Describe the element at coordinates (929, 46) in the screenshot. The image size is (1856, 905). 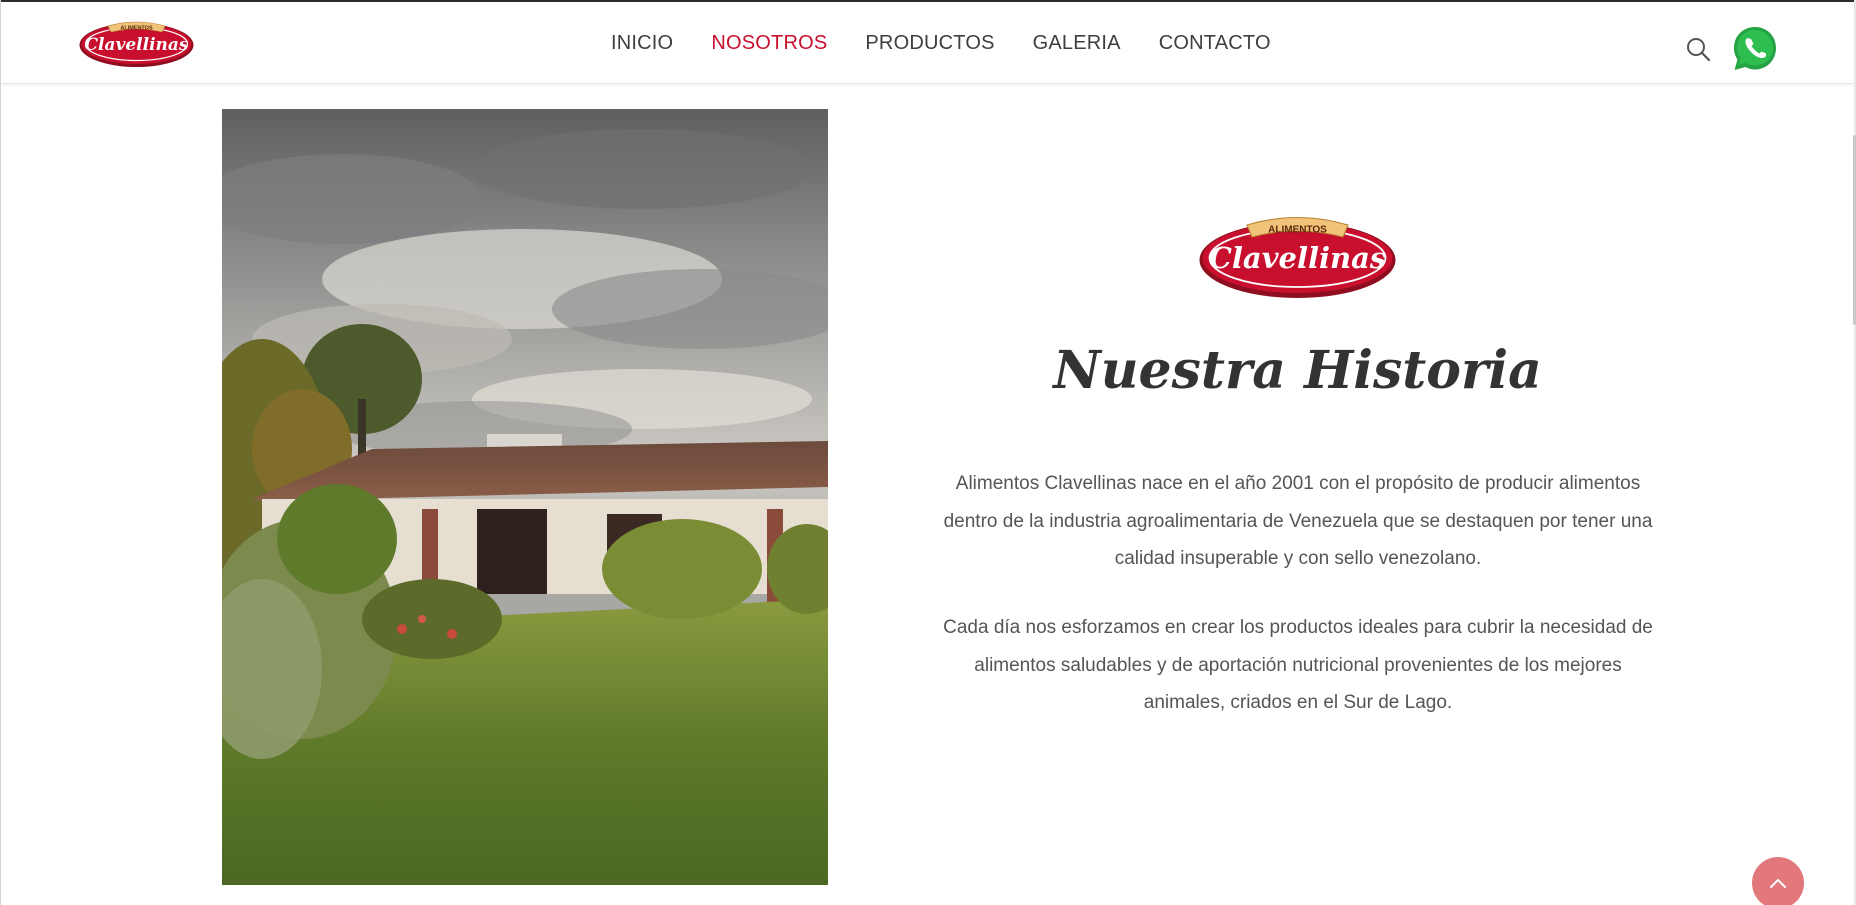
I see `nav-item-productos: PRODUCTOS` at that location.